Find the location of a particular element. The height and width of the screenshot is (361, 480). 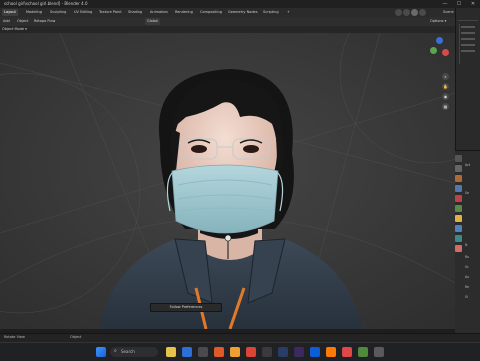

wireframe-icon is located at coordinates (398, 12).